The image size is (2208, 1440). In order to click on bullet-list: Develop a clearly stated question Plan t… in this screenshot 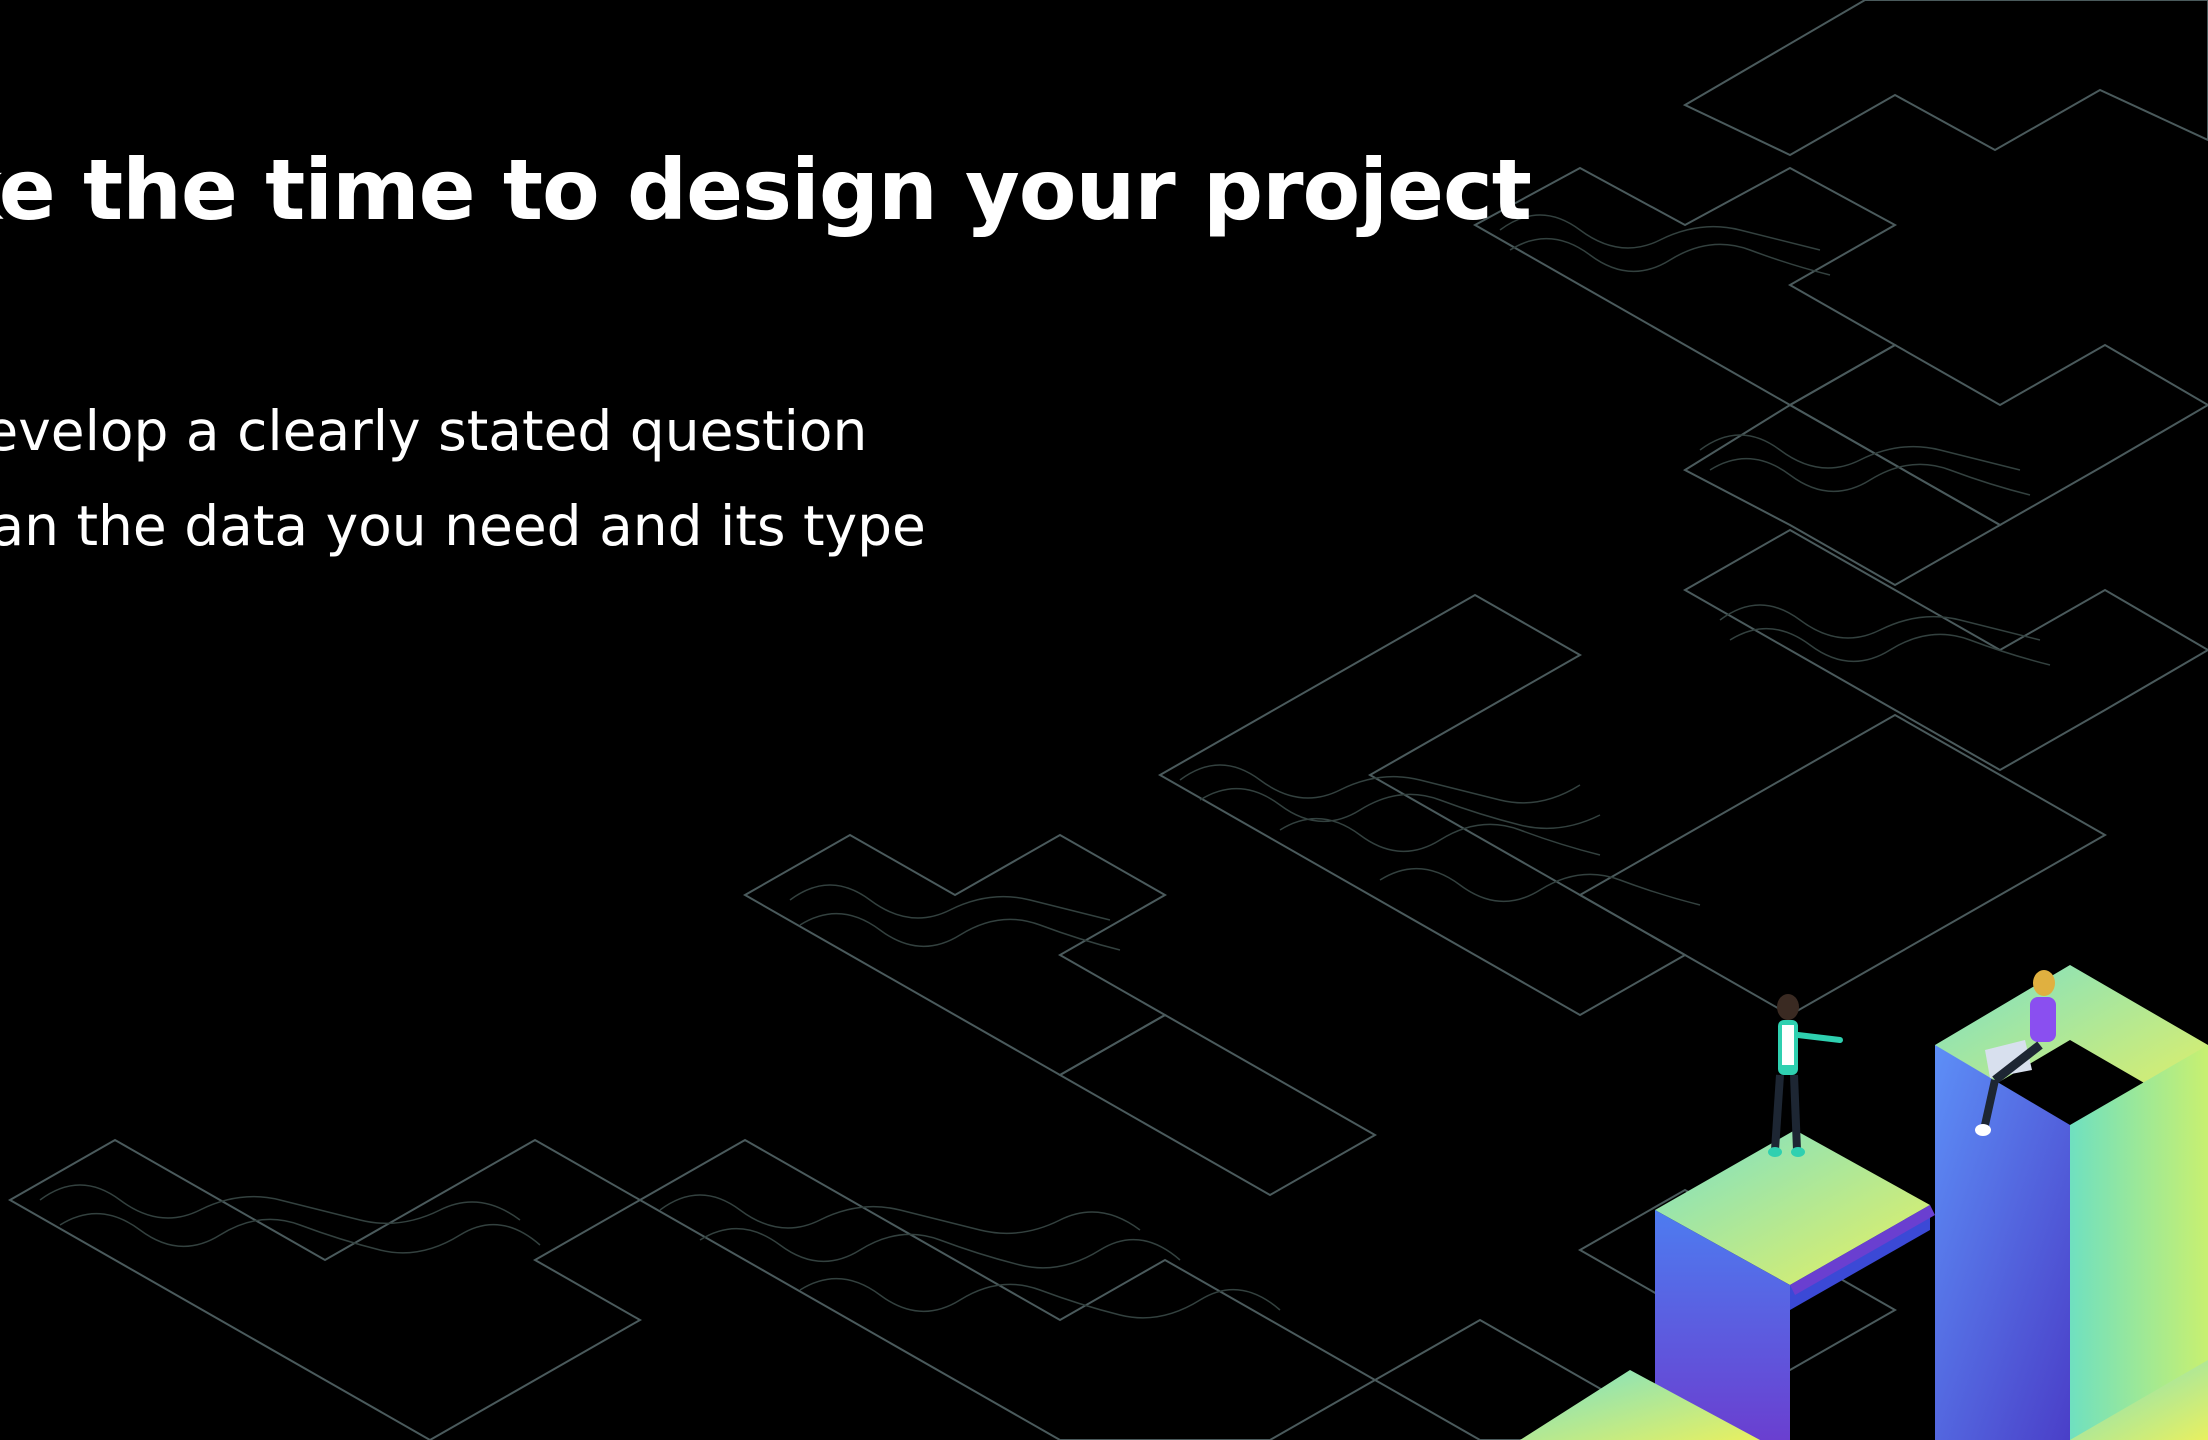, I will do `click(463, 479)`.